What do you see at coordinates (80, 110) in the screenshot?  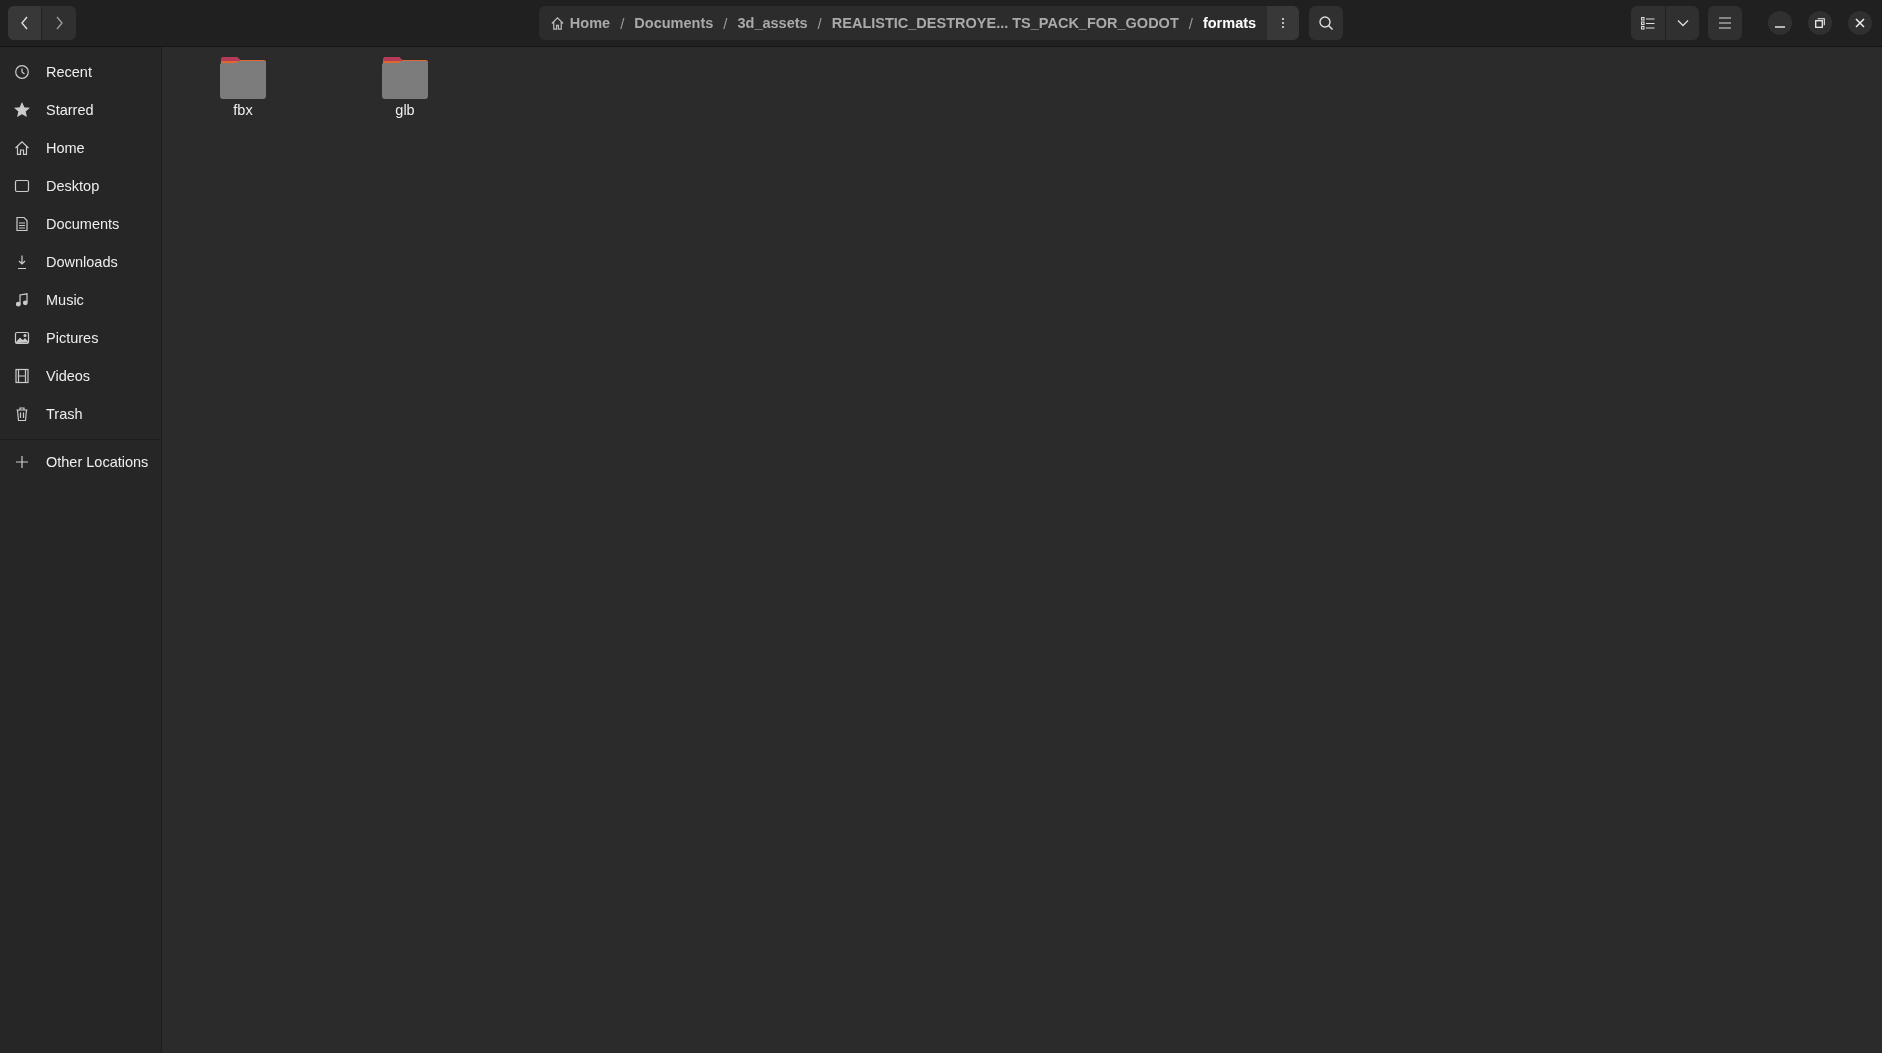 I see `sidebar-item: Starred` at bounding box center [80, 110].